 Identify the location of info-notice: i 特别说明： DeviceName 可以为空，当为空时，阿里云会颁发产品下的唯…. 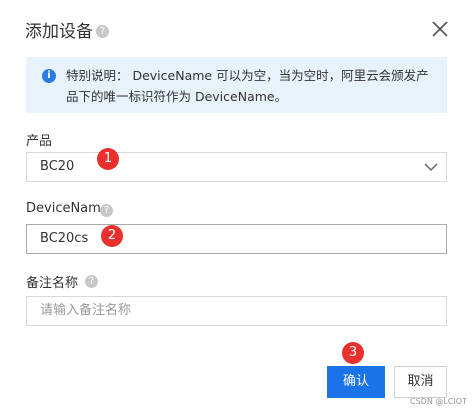
(236, 85).